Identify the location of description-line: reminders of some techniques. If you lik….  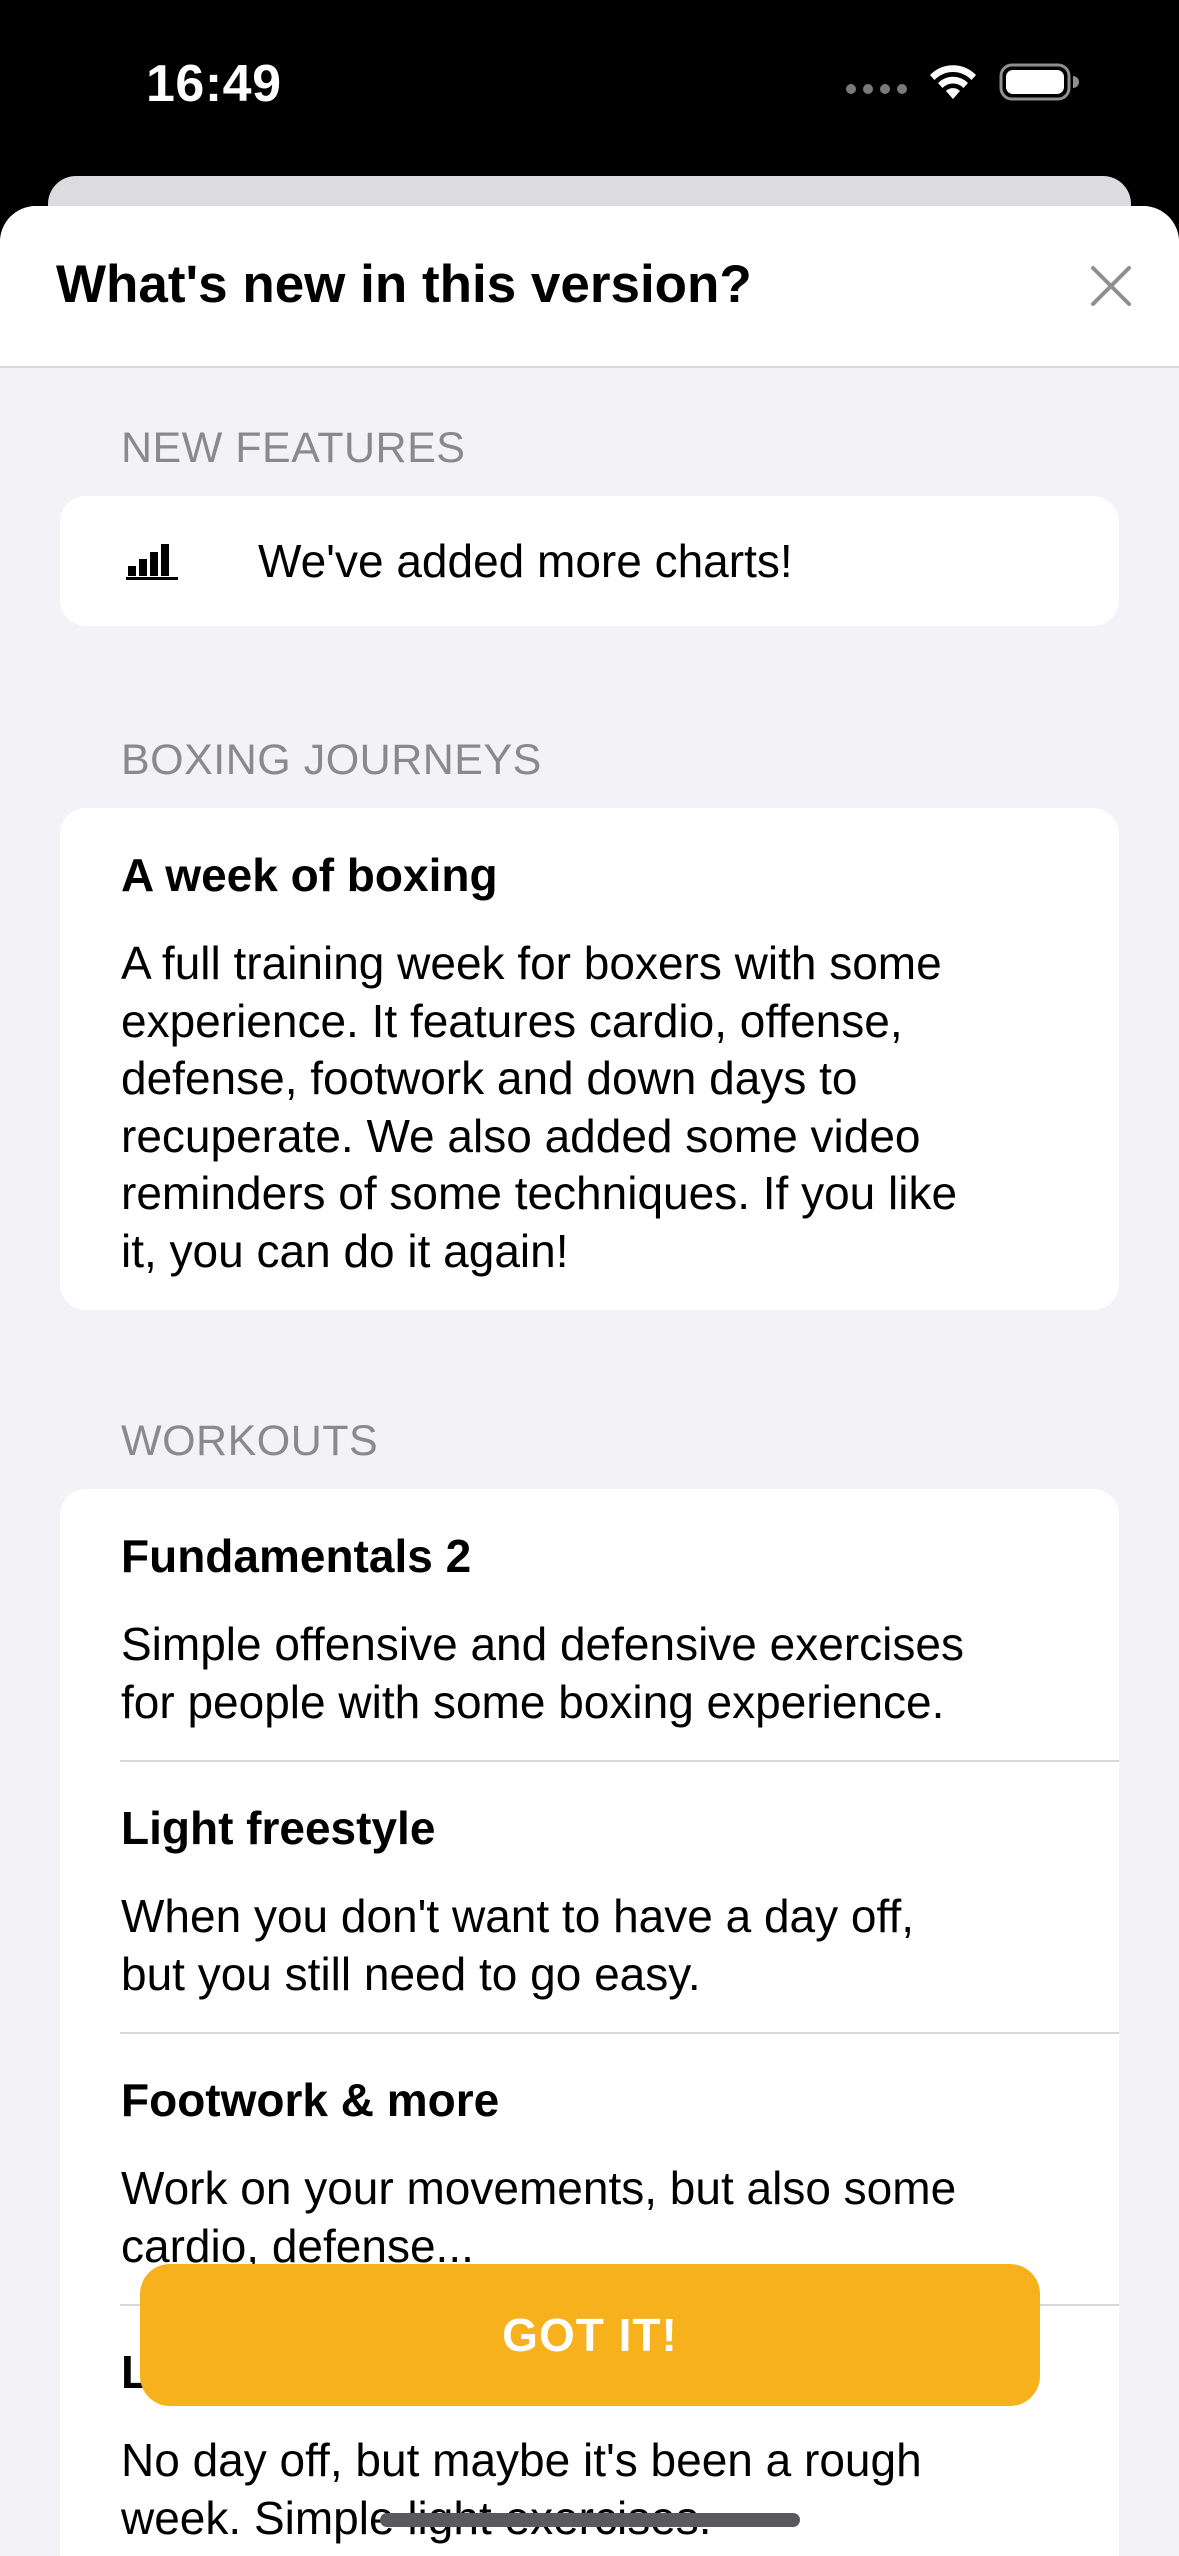
(539, 1193).